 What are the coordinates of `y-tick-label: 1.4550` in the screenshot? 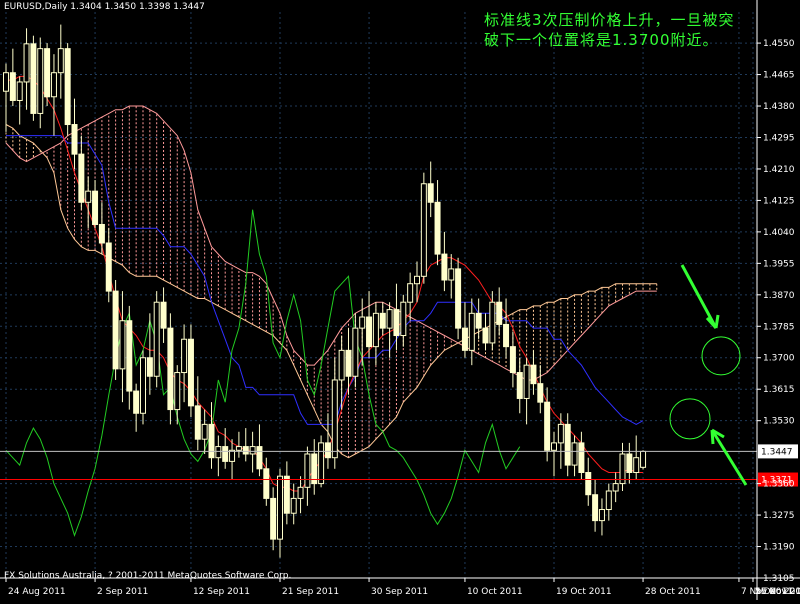 It's located at (779, 44).